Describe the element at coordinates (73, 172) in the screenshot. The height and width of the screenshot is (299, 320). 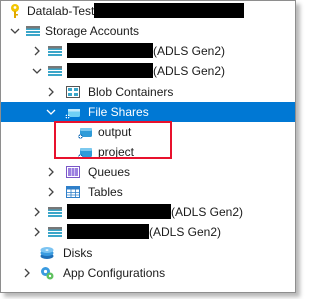
I see `queues-icon` at that location.